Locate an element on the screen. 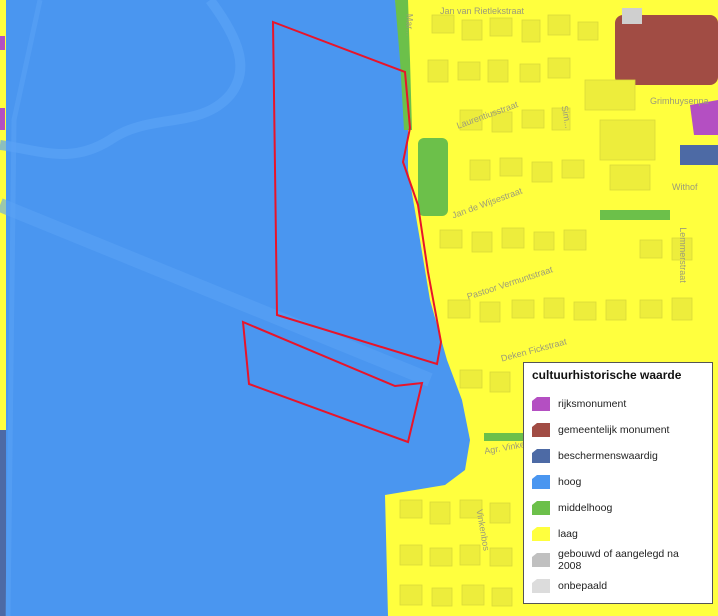  legend-item: gemeentelijk monument is located at coordinates (618, 430).